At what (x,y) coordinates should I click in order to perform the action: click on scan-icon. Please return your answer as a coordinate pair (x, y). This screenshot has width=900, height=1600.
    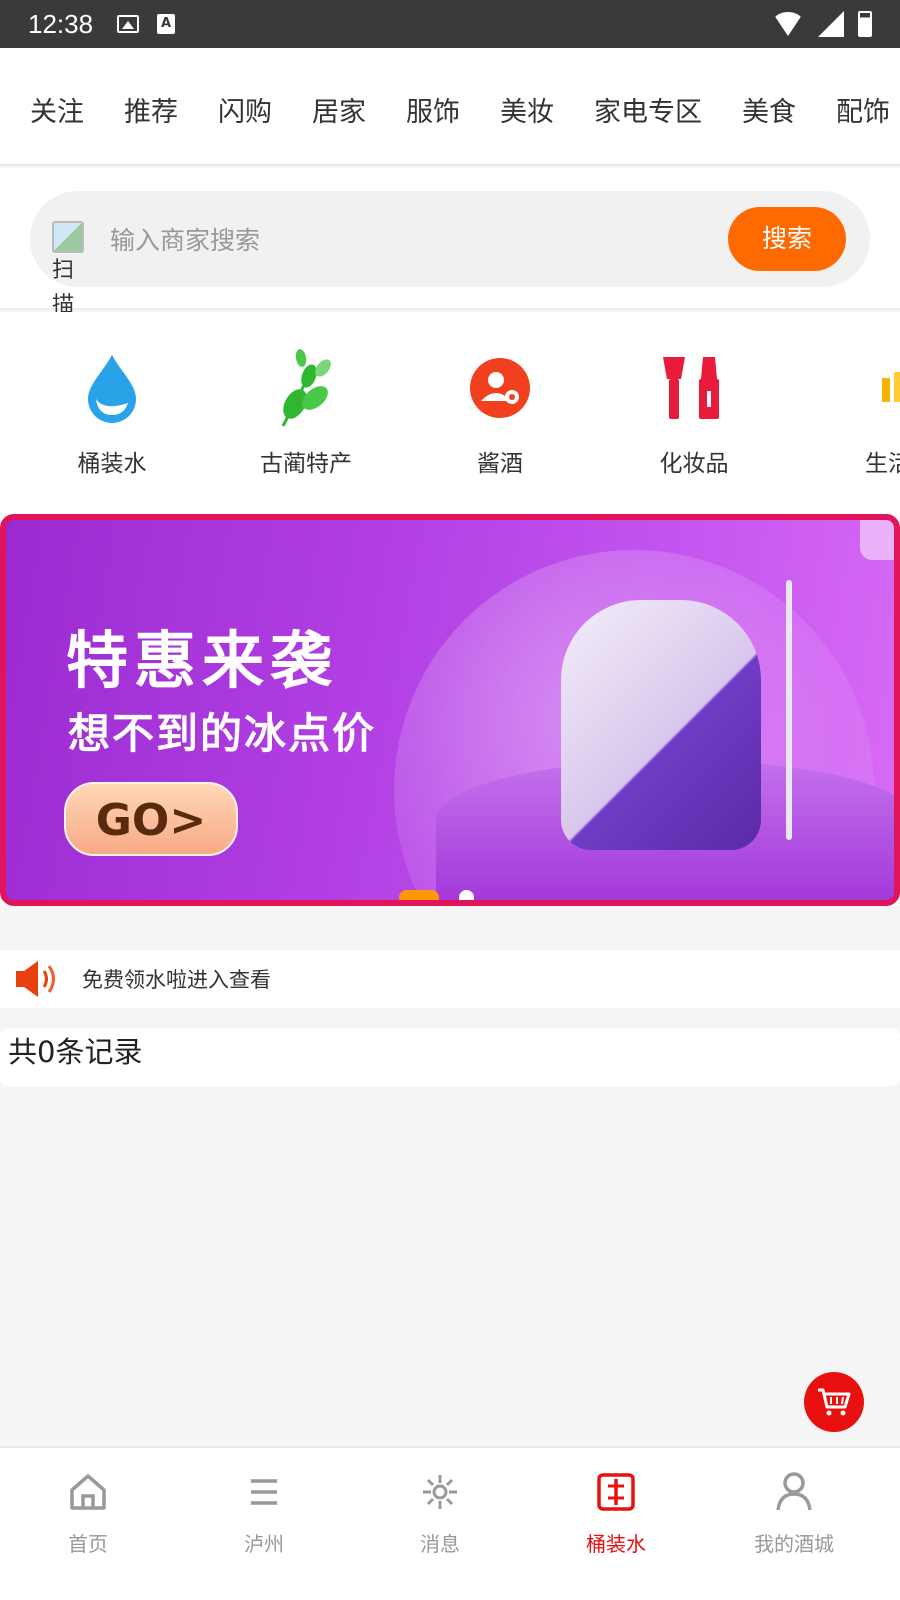
    Looking at the image, I should click on (68, 237).